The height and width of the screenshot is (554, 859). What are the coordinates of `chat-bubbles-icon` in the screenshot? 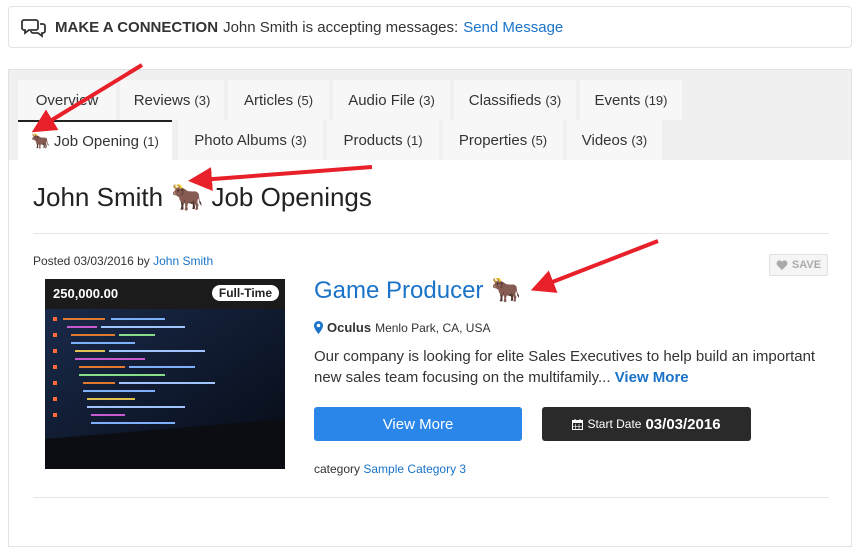 It's located at (33, 28).